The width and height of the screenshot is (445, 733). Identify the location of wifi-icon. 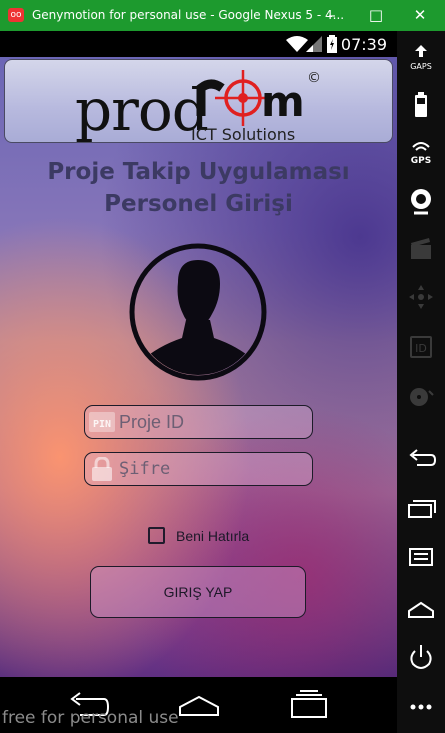
(297, 44).